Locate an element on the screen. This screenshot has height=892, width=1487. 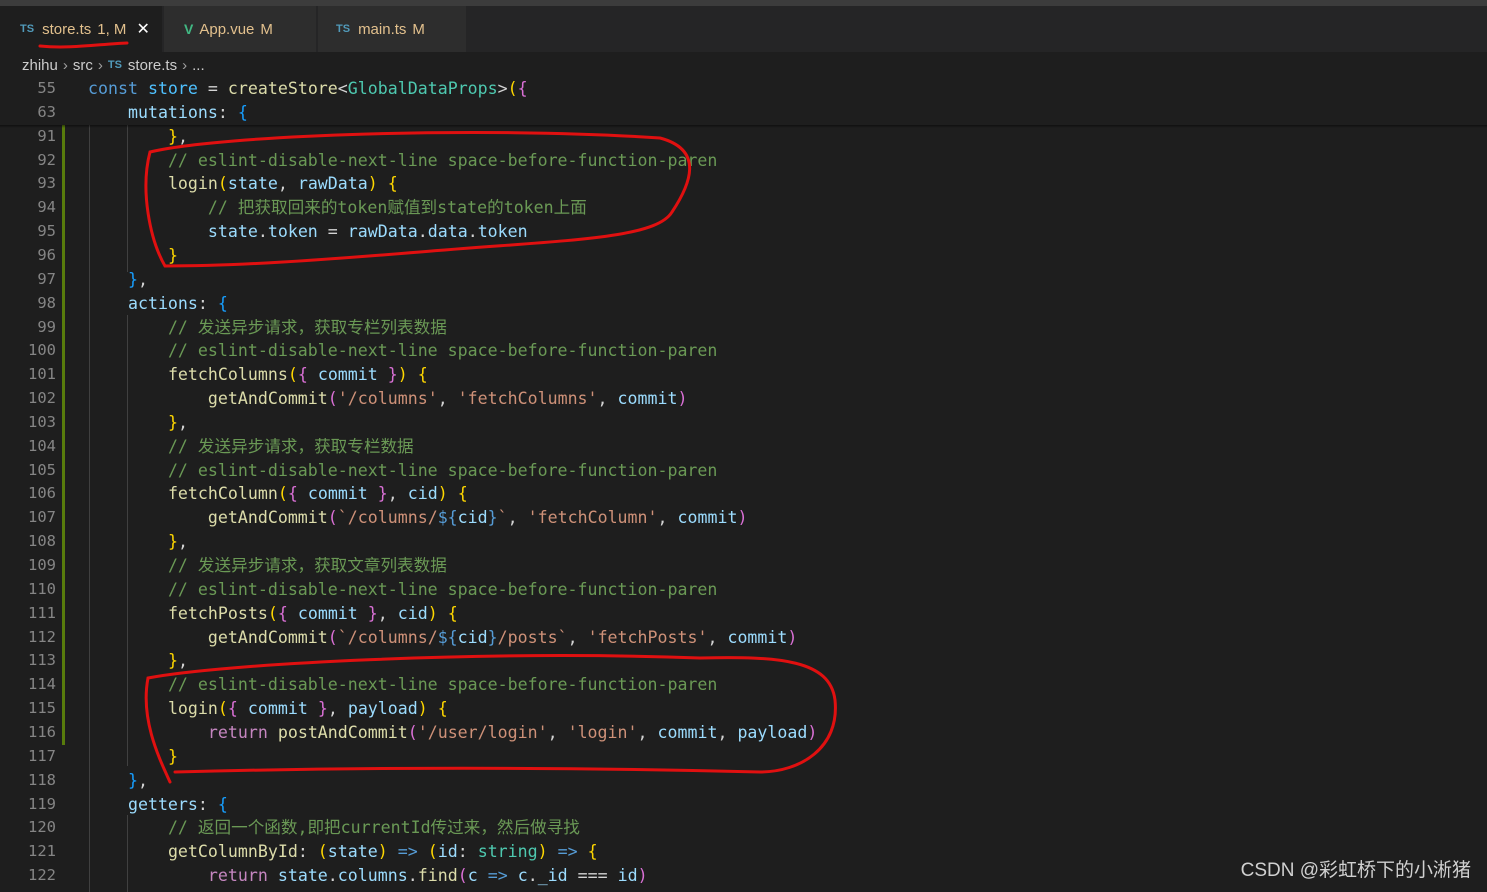
line-number: 63 is located at coordinates (46, 111).